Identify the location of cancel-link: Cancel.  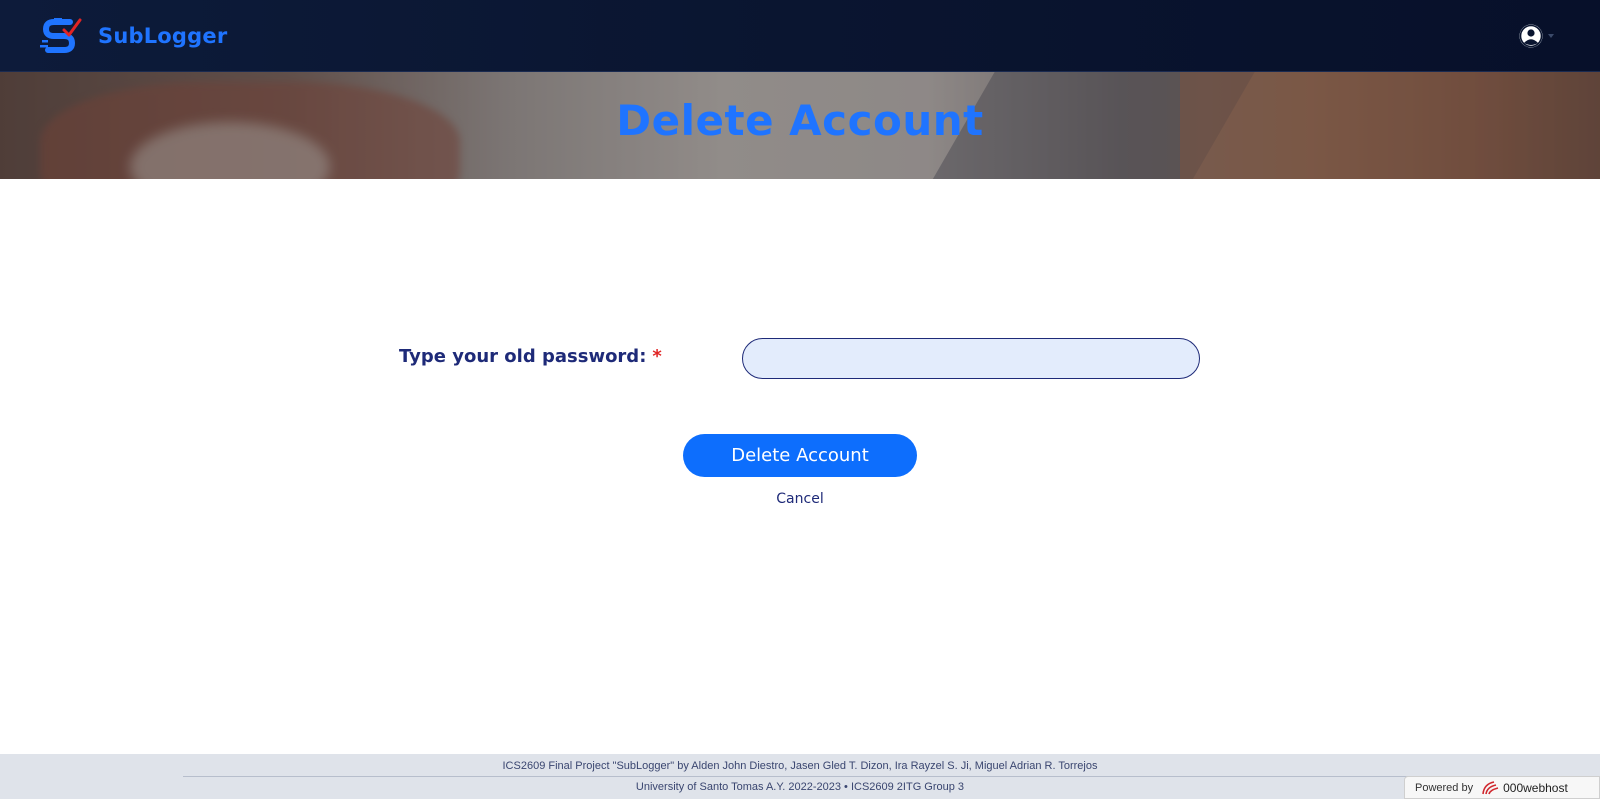
(799, 499).